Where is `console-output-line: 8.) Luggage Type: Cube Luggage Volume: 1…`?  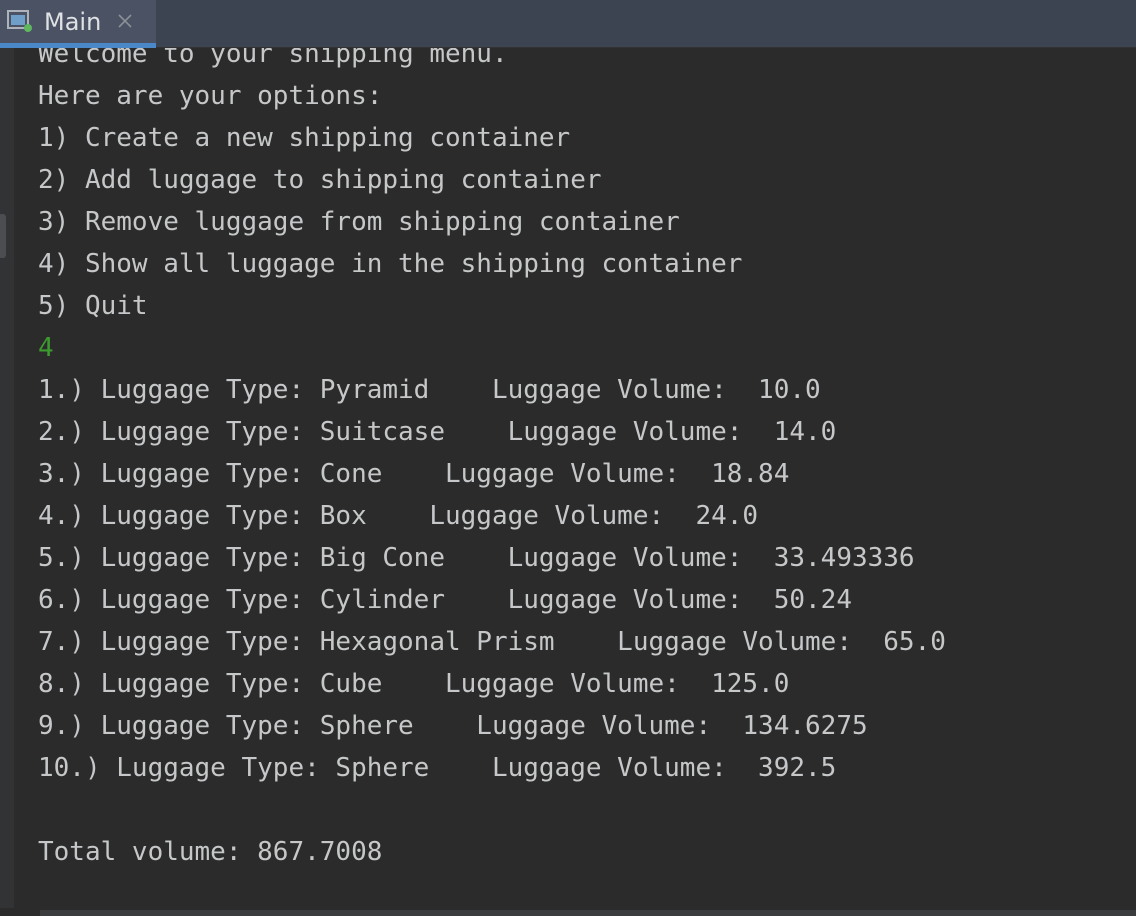
console-output-line: 8.) Luggage Type: Cube Luggage Volume: 1… is located at coordinates (414, 684).